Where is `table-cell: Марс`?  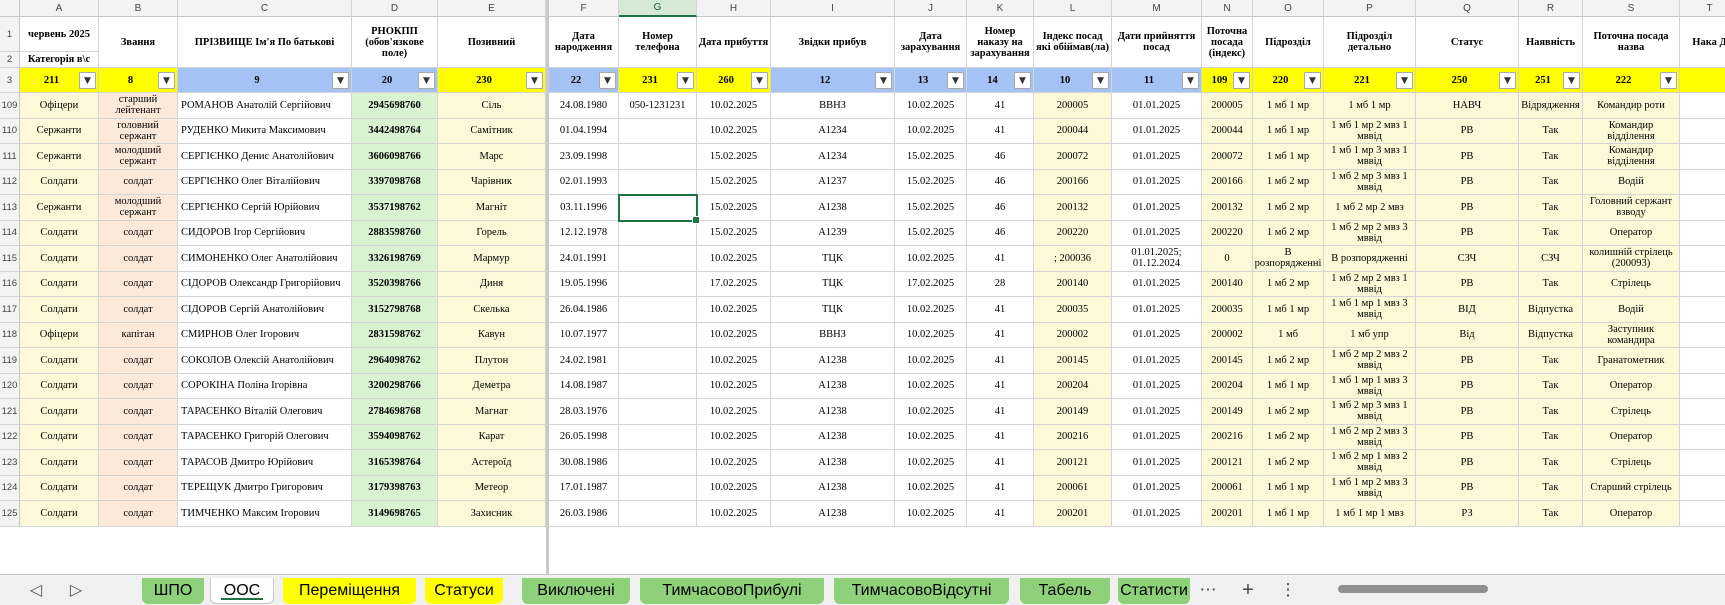 table-cell: Марс is located at coordinates (492, 157).